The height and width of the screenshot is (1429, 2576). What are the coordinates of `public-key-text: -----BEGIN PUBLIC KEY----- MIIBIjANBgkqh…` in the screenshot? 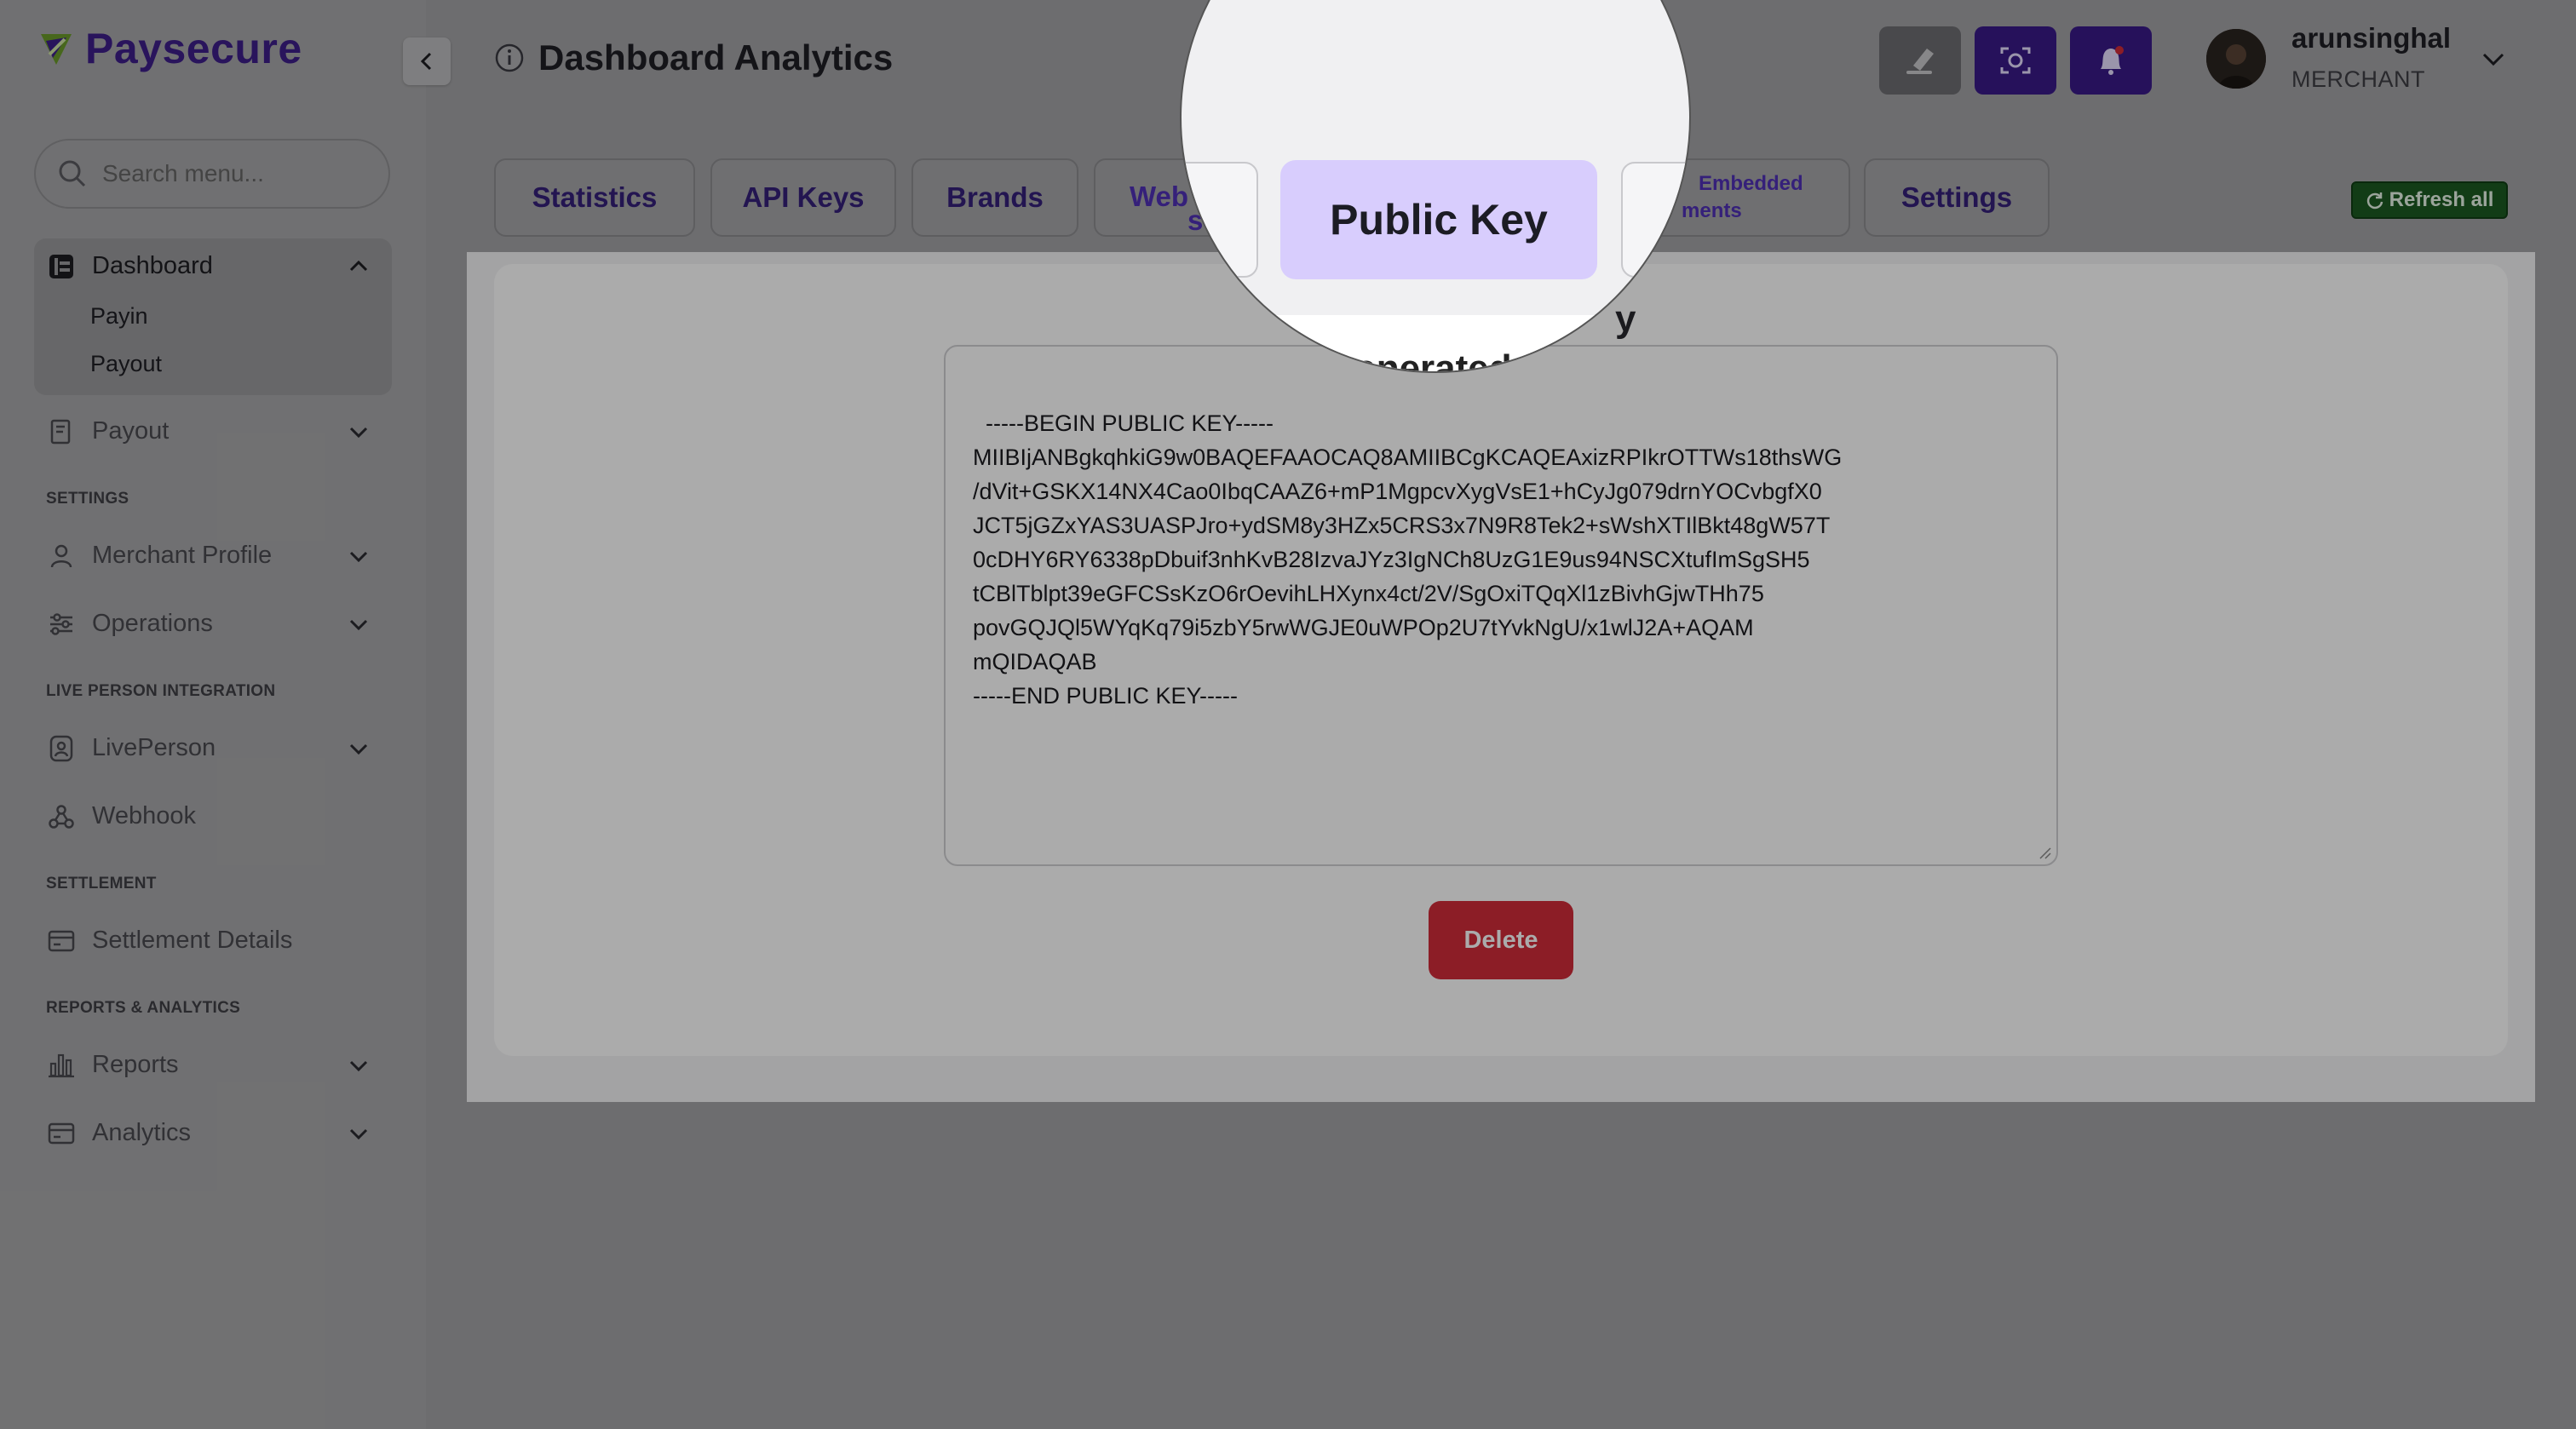 It's located at (1408, 559).